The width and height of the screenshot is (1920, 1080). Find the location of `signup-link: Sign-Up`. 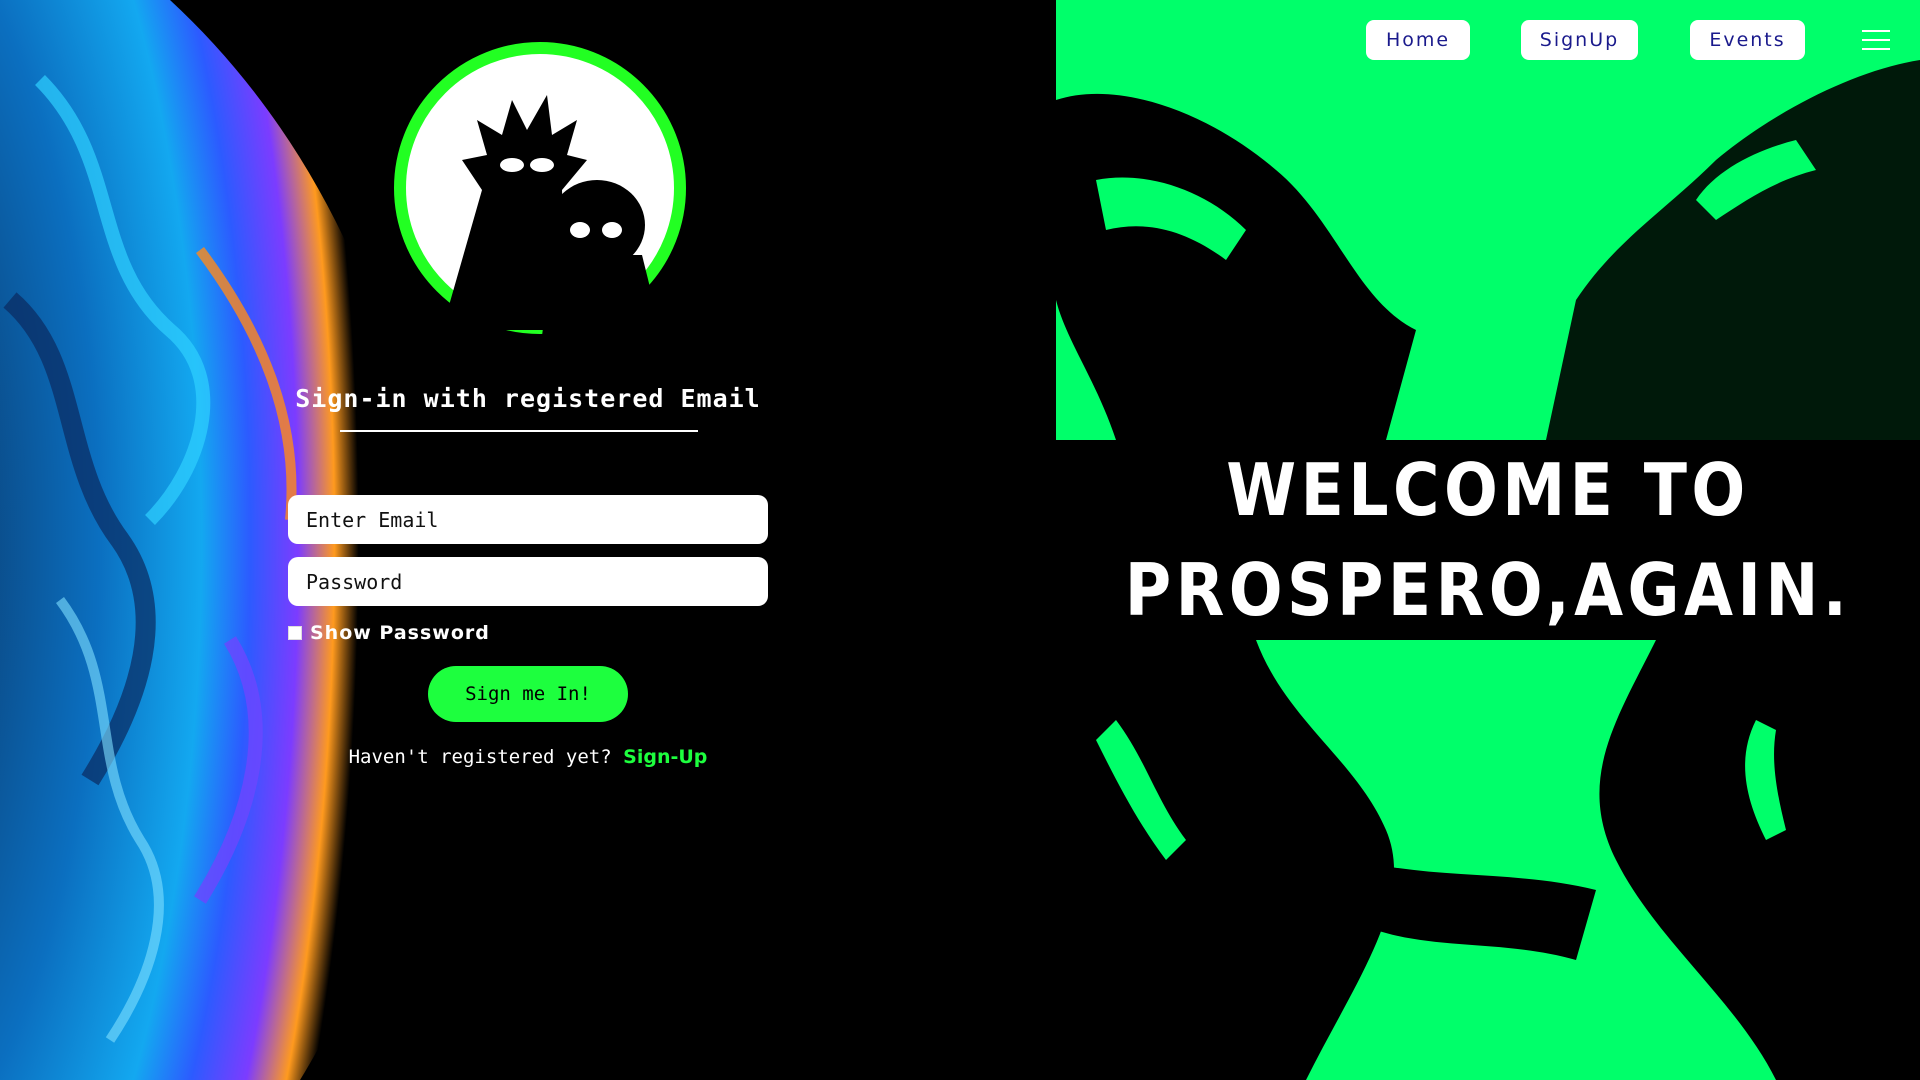

signup-link: Sign-Up is located at coordinates (665, 757).